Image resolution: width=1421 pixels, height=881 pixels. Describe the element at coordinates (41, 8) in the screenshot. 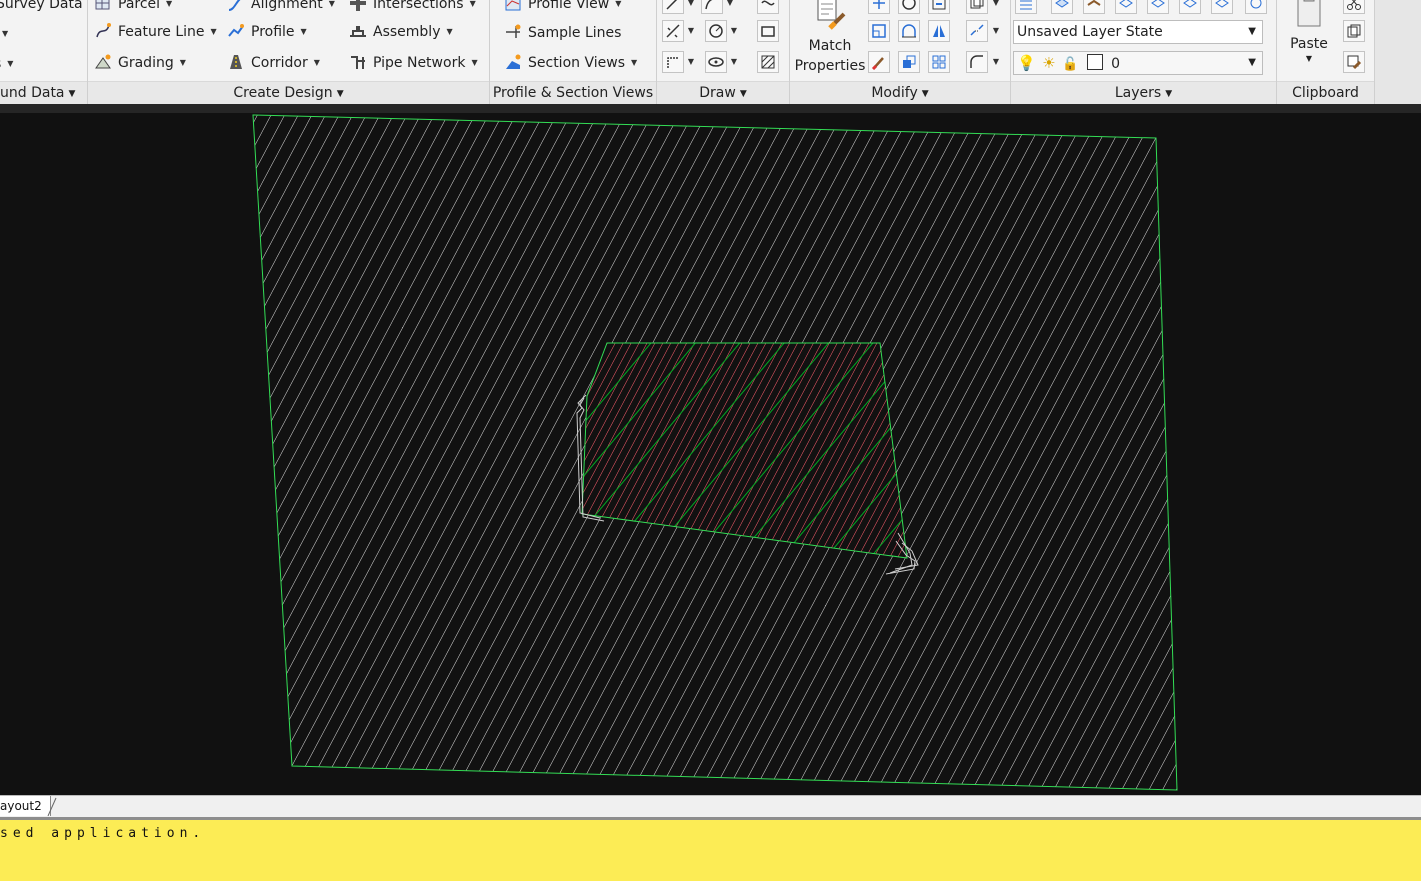

I see `survey-data-button: Survey Data` at that location.